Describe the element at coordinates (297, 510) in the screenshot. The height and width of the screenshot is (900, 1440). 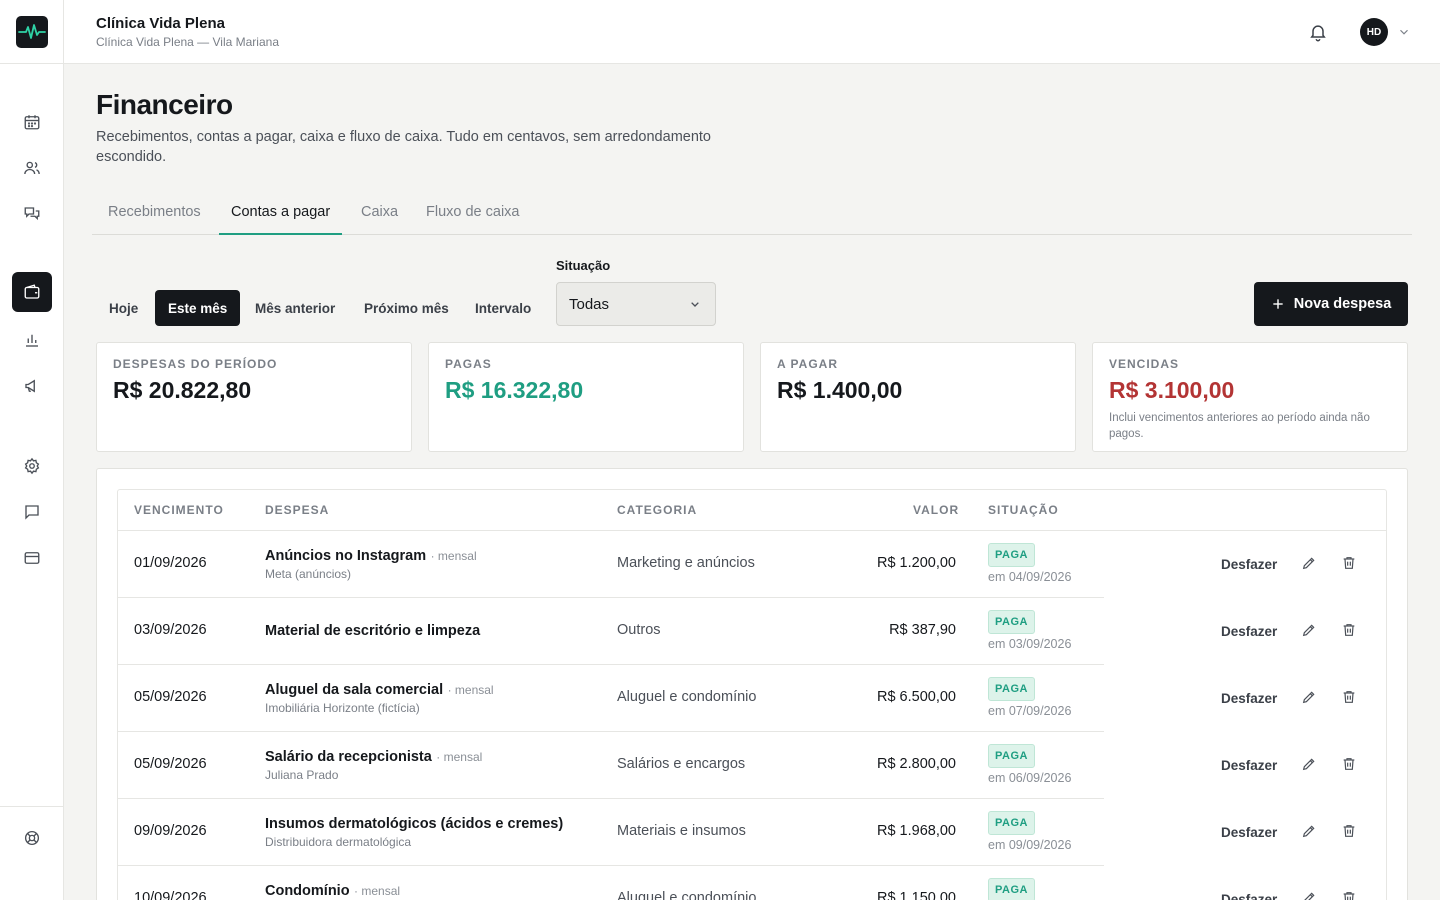
I see `column-header-expense: DESPESA` at that location.